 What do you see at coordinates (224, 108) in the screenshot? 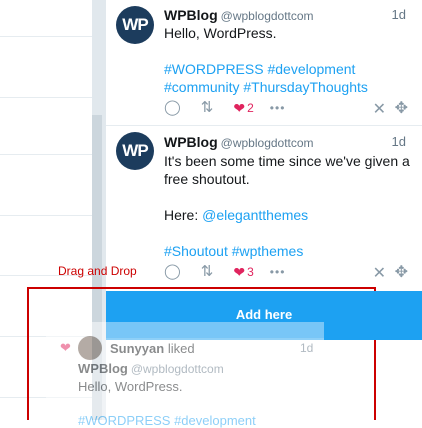
I see `tweet-actions: ◯ ⇅ ❤ 2 •••` at bounding box center [224, 108].